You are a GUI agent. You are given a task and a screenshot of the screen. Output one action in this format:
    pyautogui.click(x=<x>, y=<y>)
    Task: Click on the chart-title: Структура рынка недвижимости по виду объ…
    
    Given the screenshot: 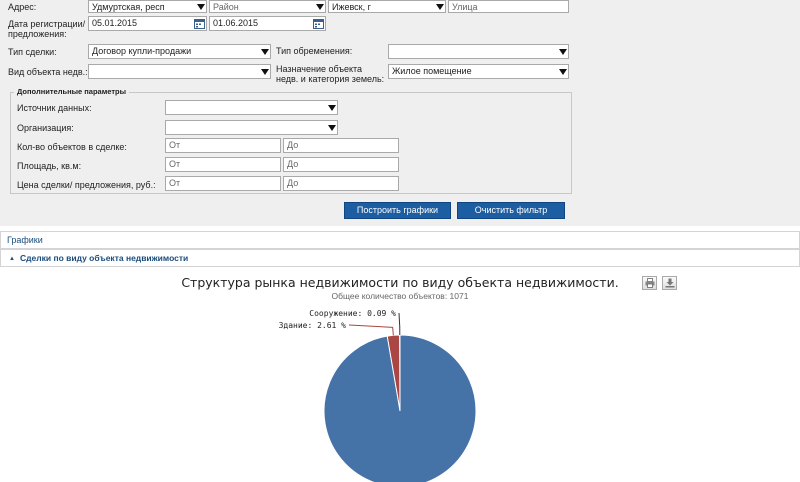 What is the action you would take?
    pyautogui.click(x=400, y=282)
    